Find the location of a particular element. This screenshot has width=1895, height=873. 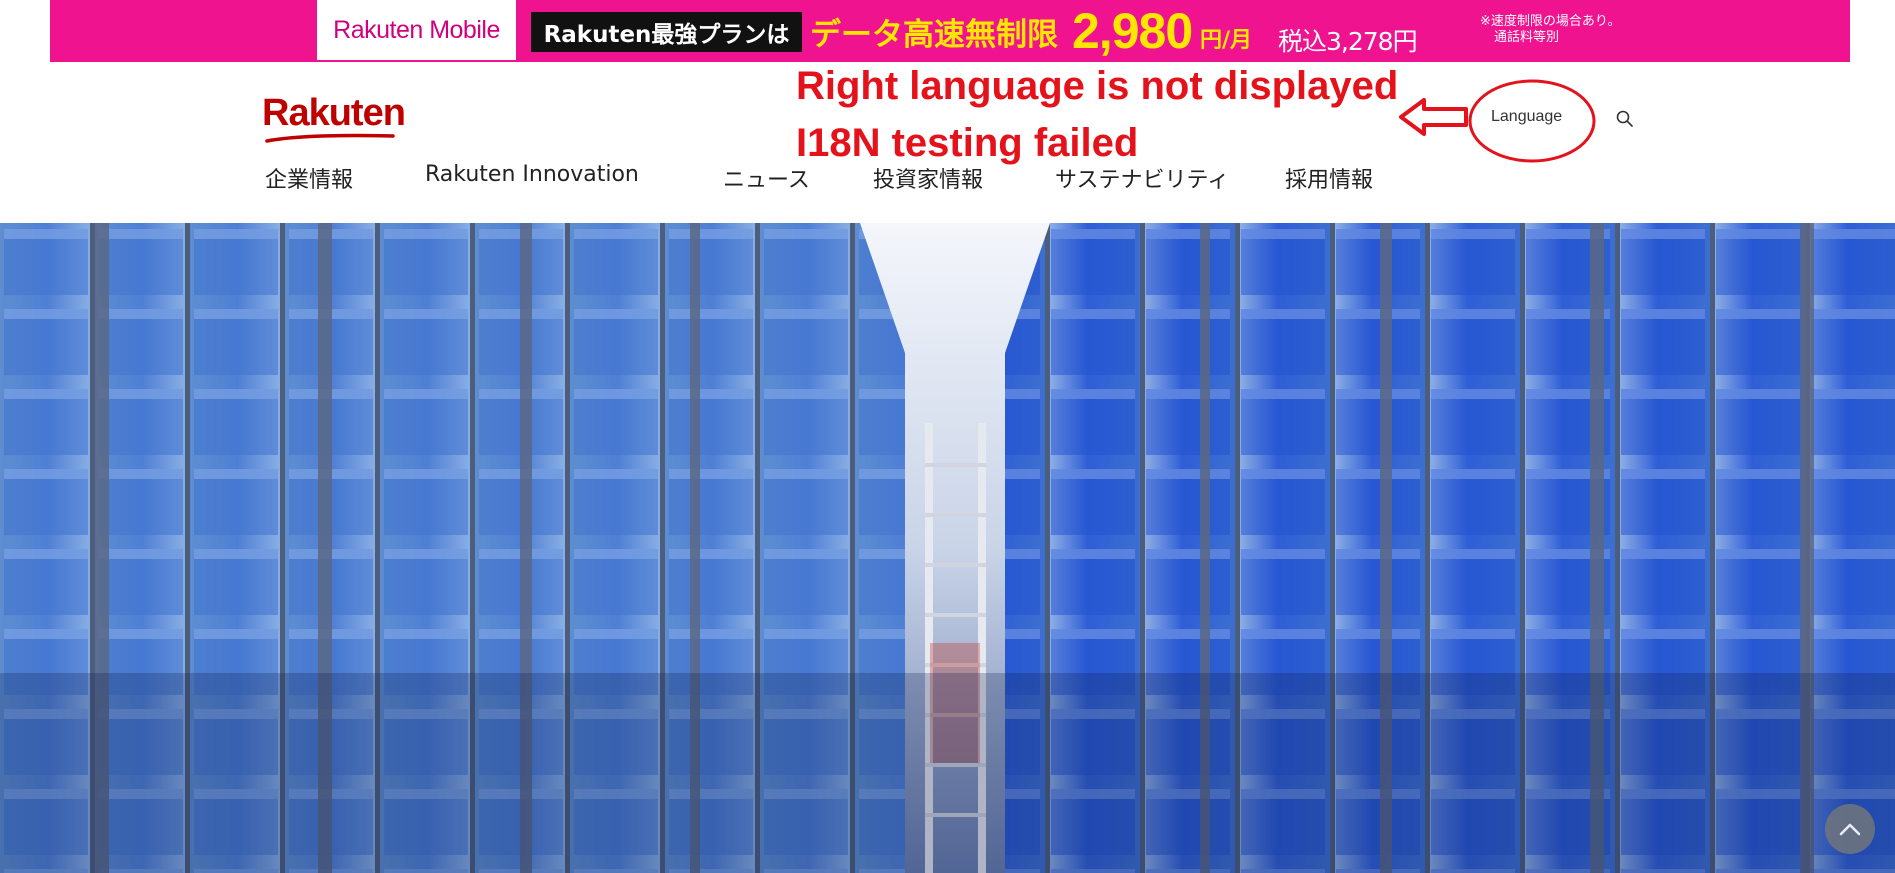

logo-swoosh-icon is located at coordinates (330, 138).